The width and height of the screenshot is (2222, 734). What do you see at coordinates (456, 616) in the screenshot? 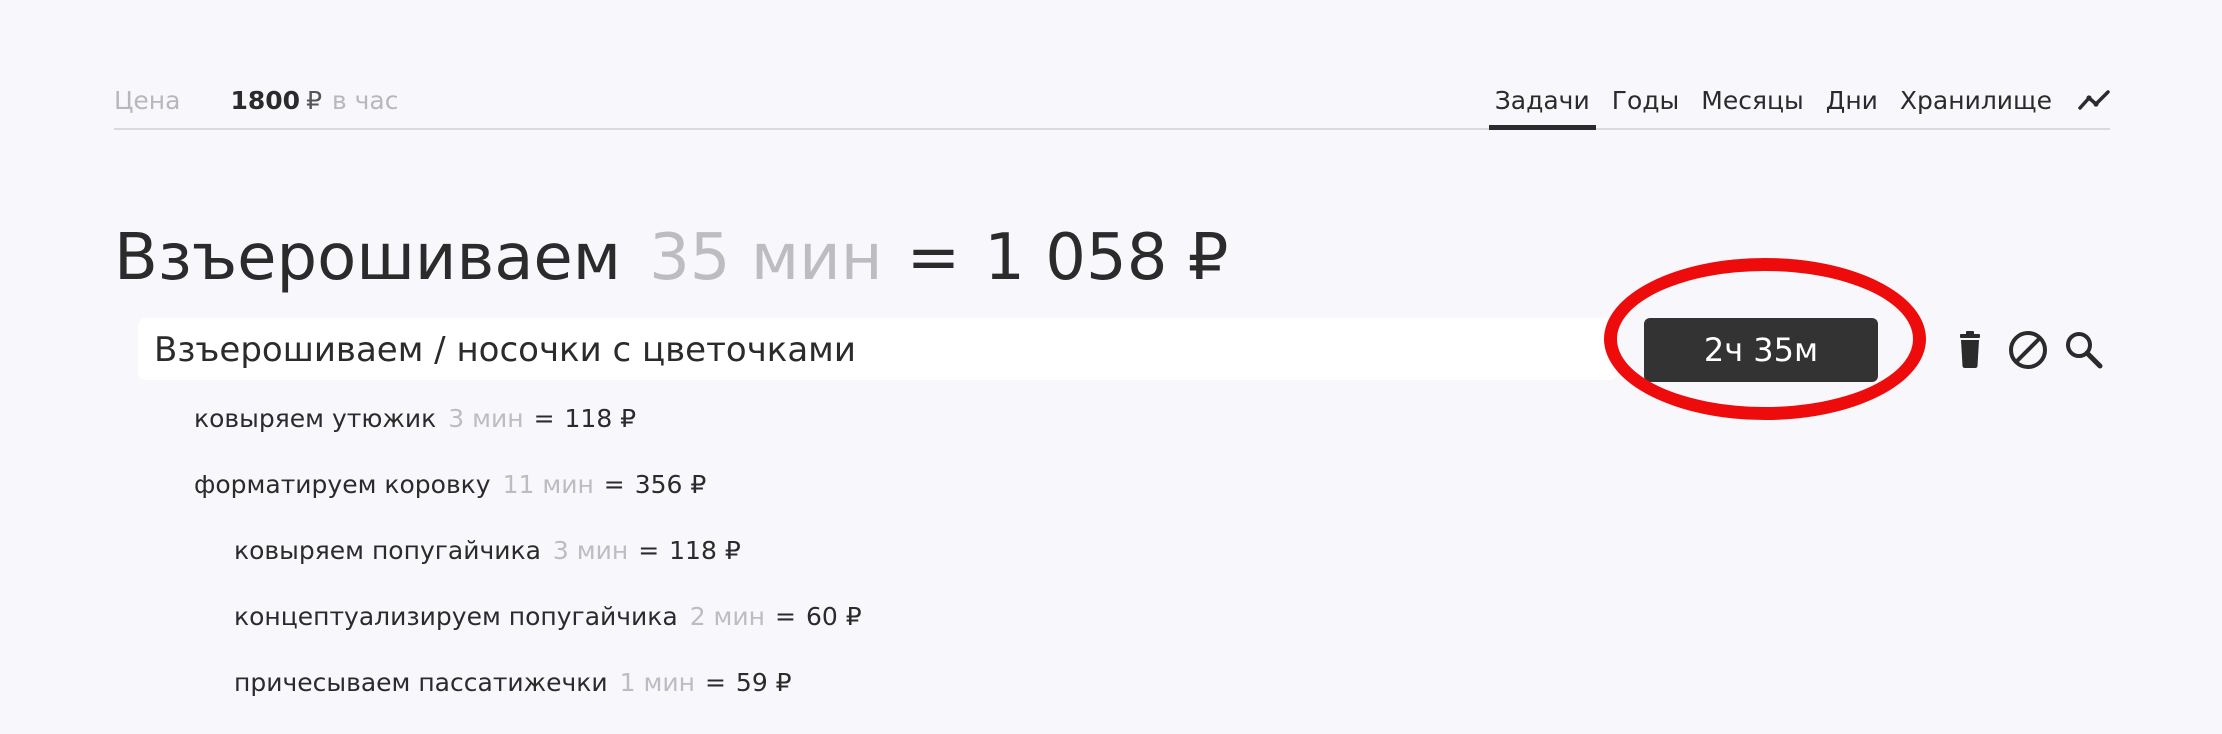
I see `subtask-name: концептуализируем попугайчика` at bounding box center [456, 616].